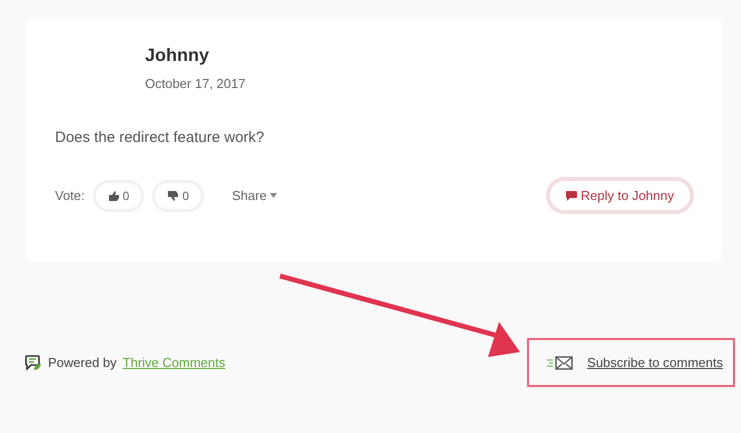 The image size is (741, 433). What do you see at coordinates (571, 195) in the screenshot?
I see `speech-bubble-icon` at bounding box center [571, 195].